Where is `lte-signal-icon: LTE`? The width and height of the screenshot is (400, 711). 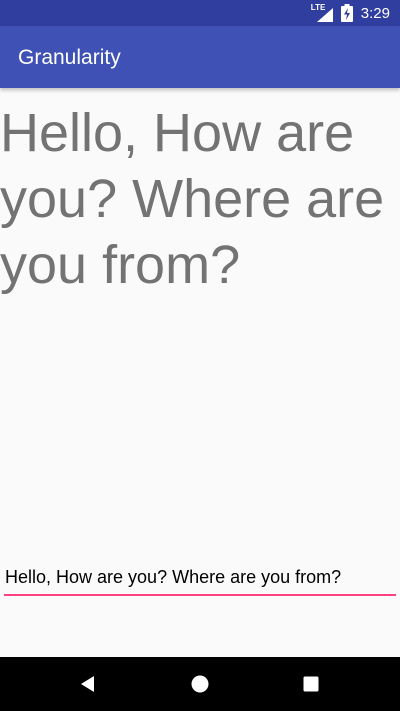
lte-signal-icon: LTE is located at coordinates (322, 12).